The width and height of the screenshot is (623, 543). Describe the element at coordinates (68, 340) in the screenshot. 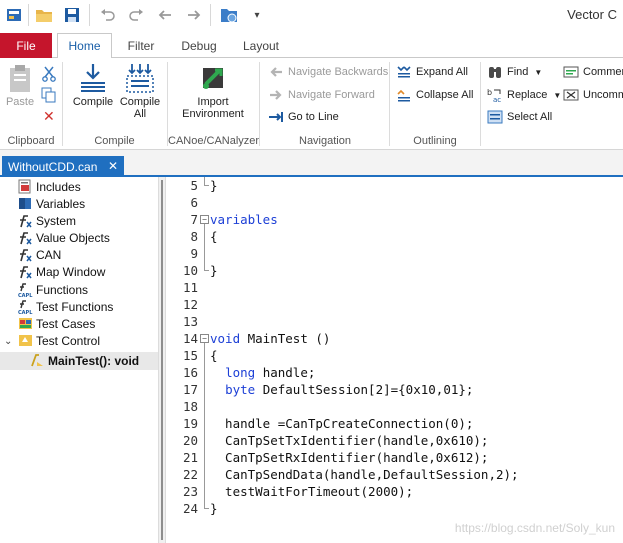

I see `tree-item-label: Test Control` at that location.